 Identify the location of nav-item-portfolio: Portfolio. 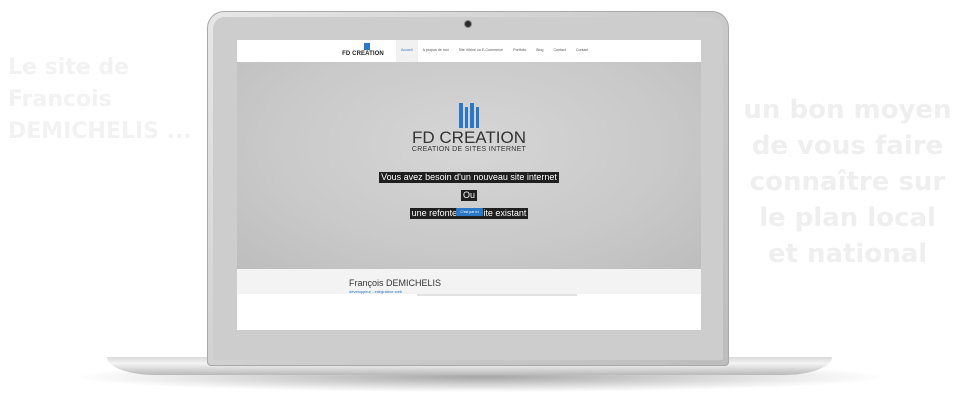
(519, 51).